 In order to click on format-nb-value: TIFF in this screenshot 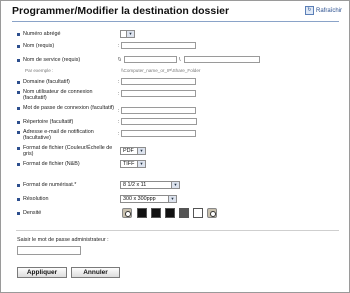, I will do `click(129, 164)`.